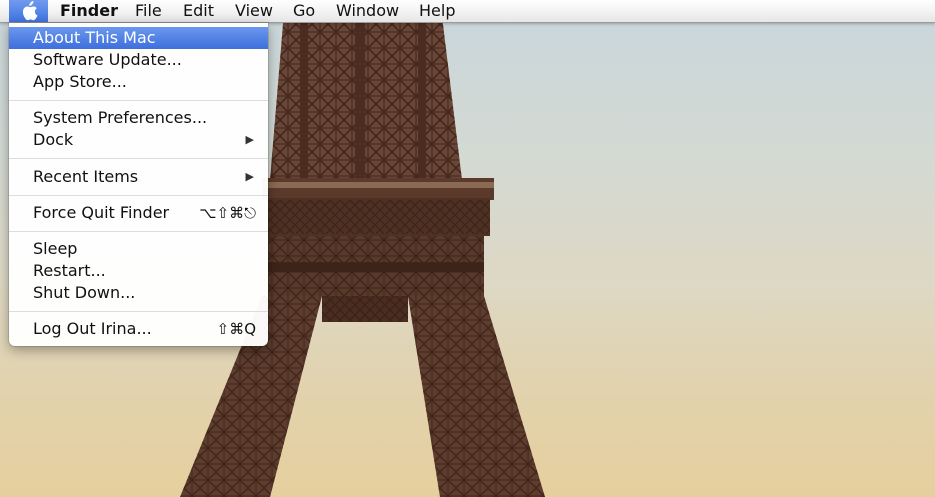  Describe the element at coordinates (86, 176) in the screenshot. I see `menu-item-label: Recent Items` at that location.